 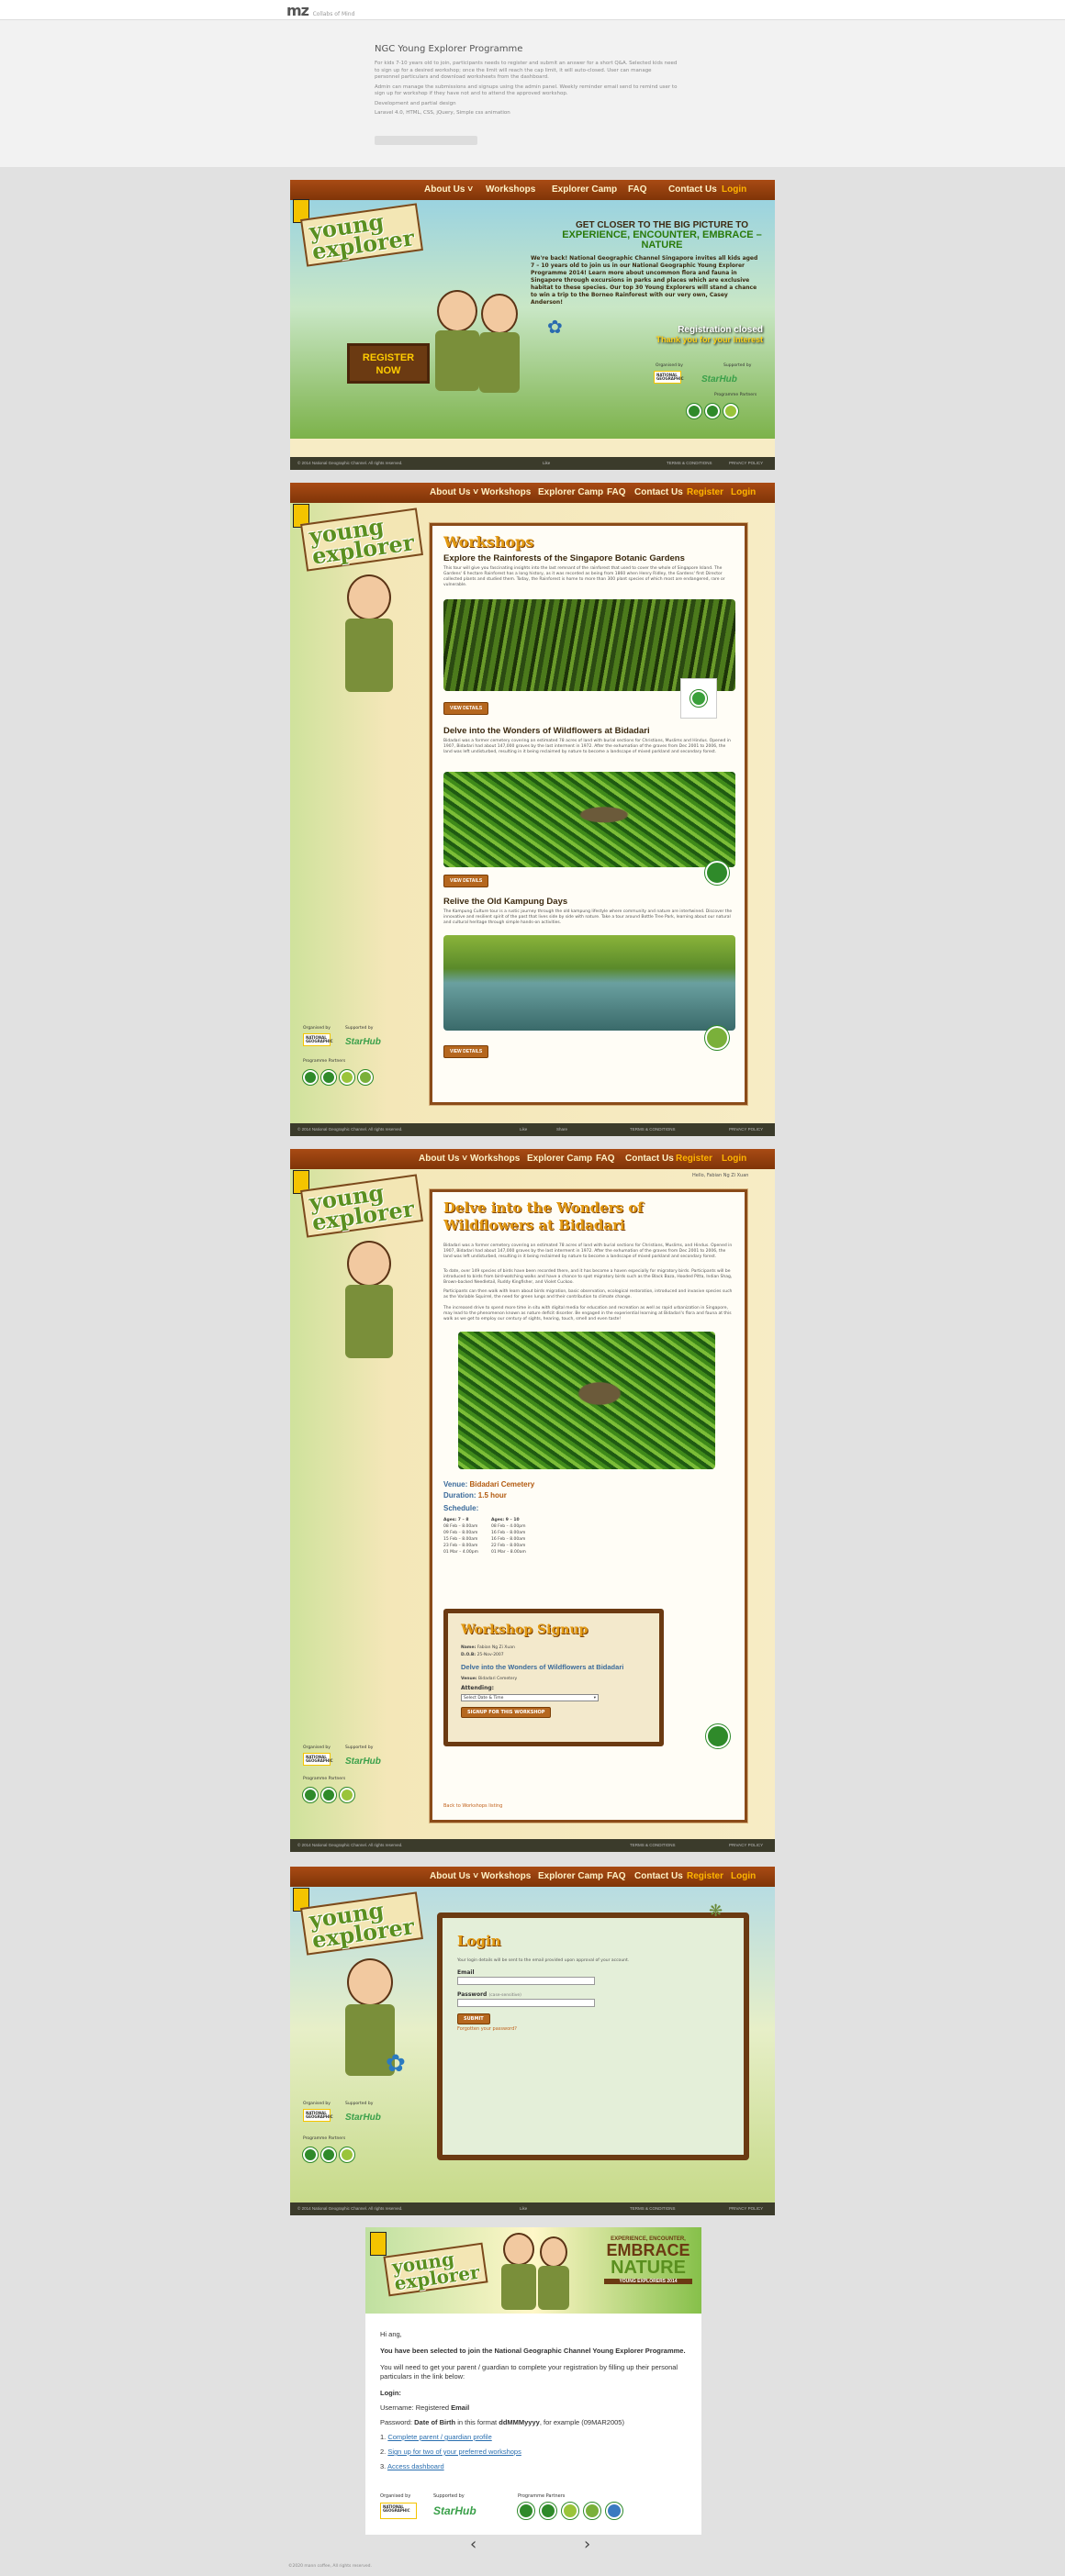 What do you see at coordinates (587, 2544) in the screenshot?
I see `next-arrow-icon: ›` at bounding box center [587, 2544].